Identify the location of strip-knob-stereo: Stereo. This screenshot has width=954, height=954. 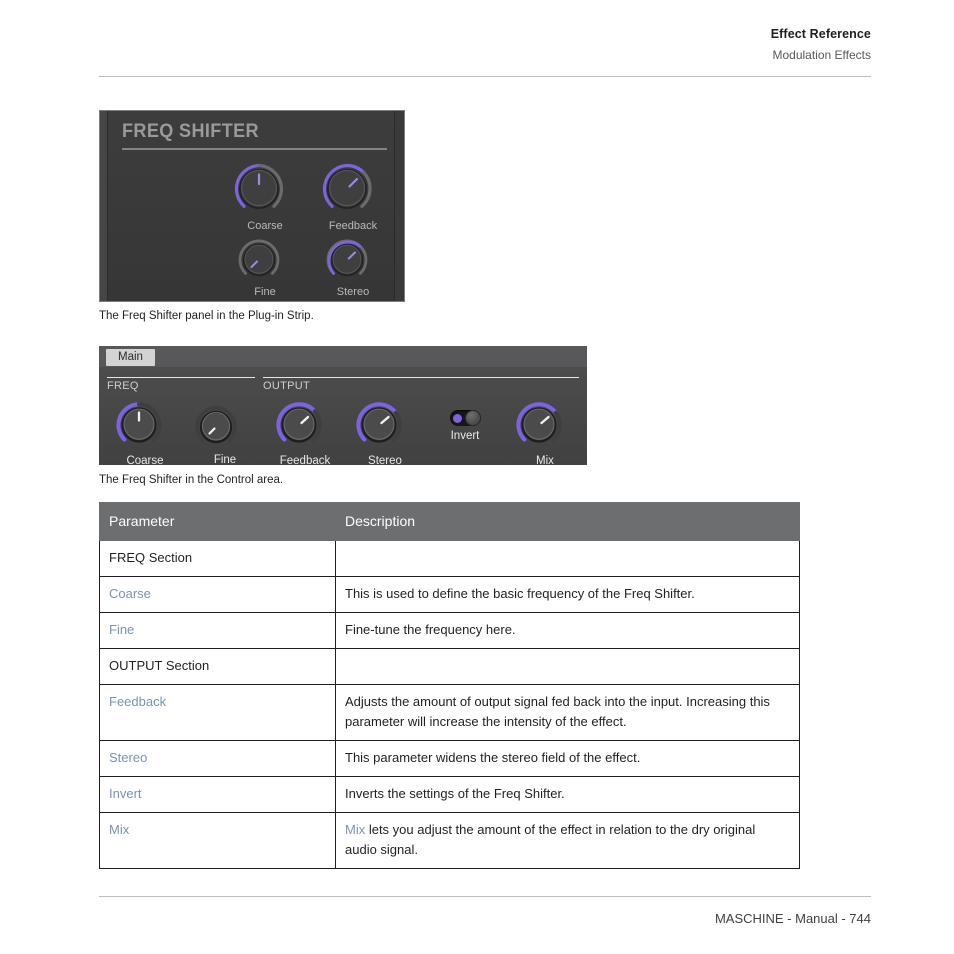
(353, 267).